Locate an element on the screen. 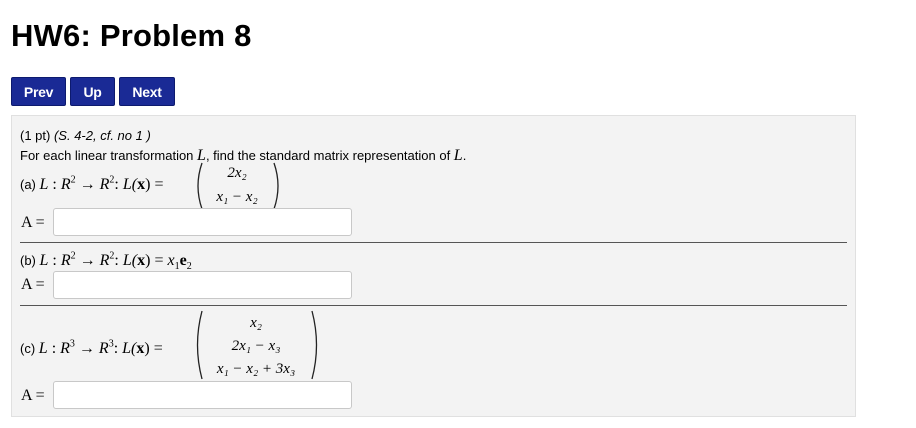  part-b-statement: (b) L : R2 → R2: L(x) = x1e2 is located at coordinates (106, 261).